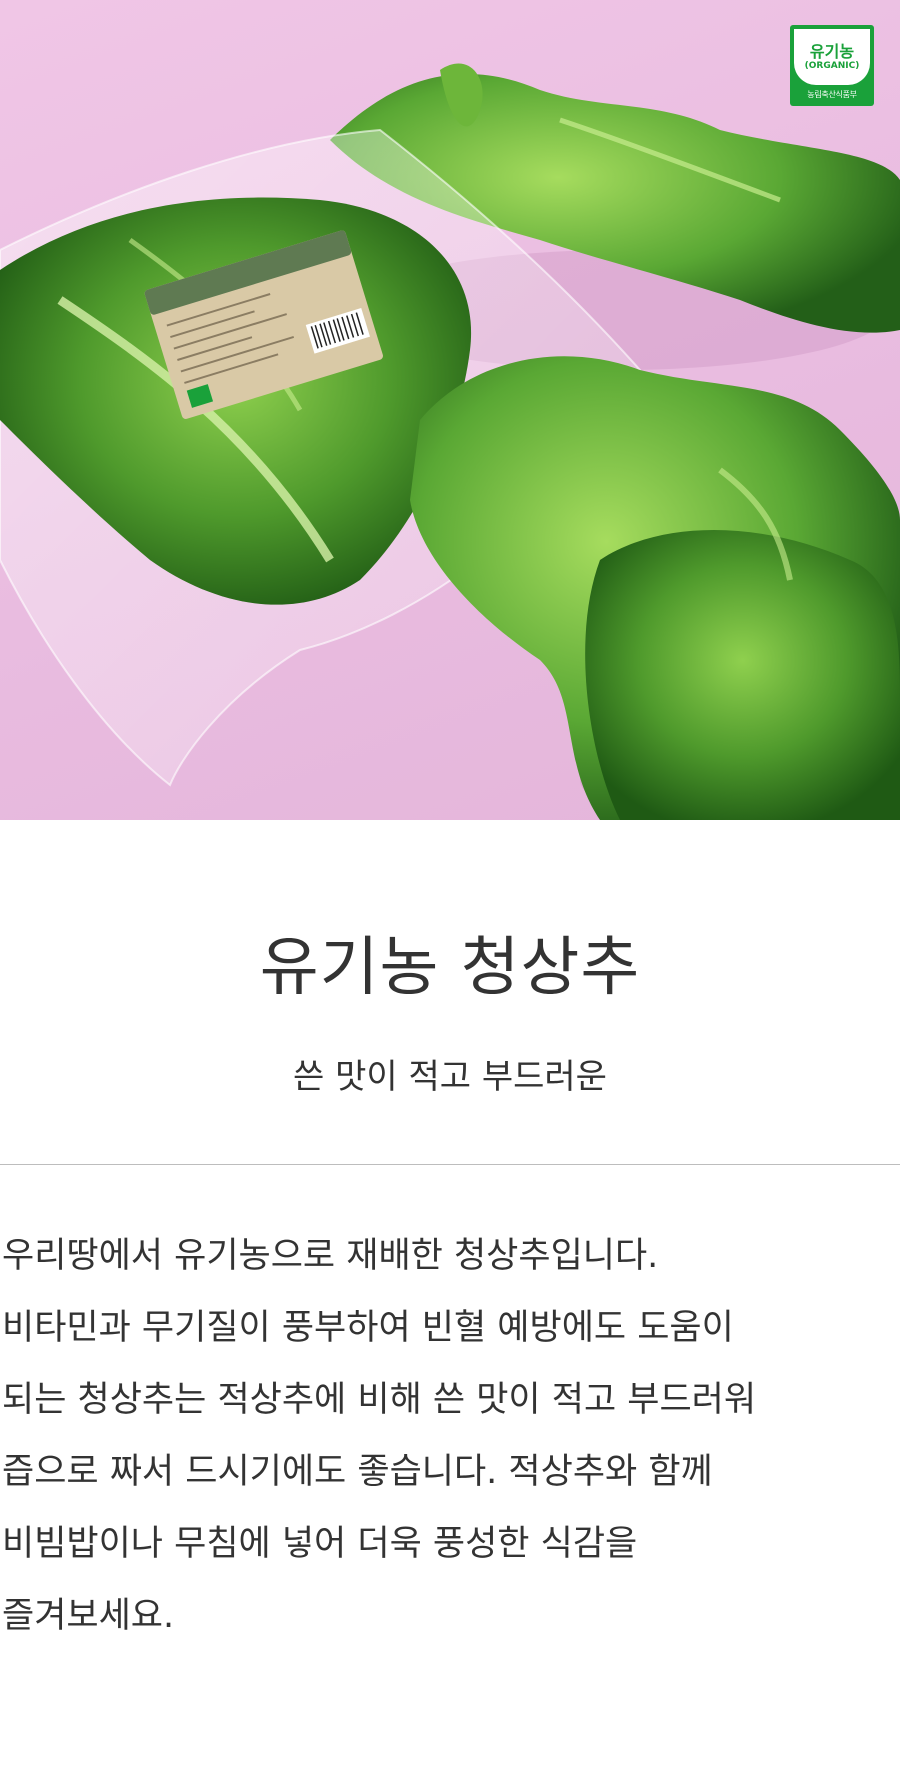  What do you see at coordinates (832, 94) in the screenshot?
I see `badge-footer: 농림축산식품부` at bounding box center [832, 94].